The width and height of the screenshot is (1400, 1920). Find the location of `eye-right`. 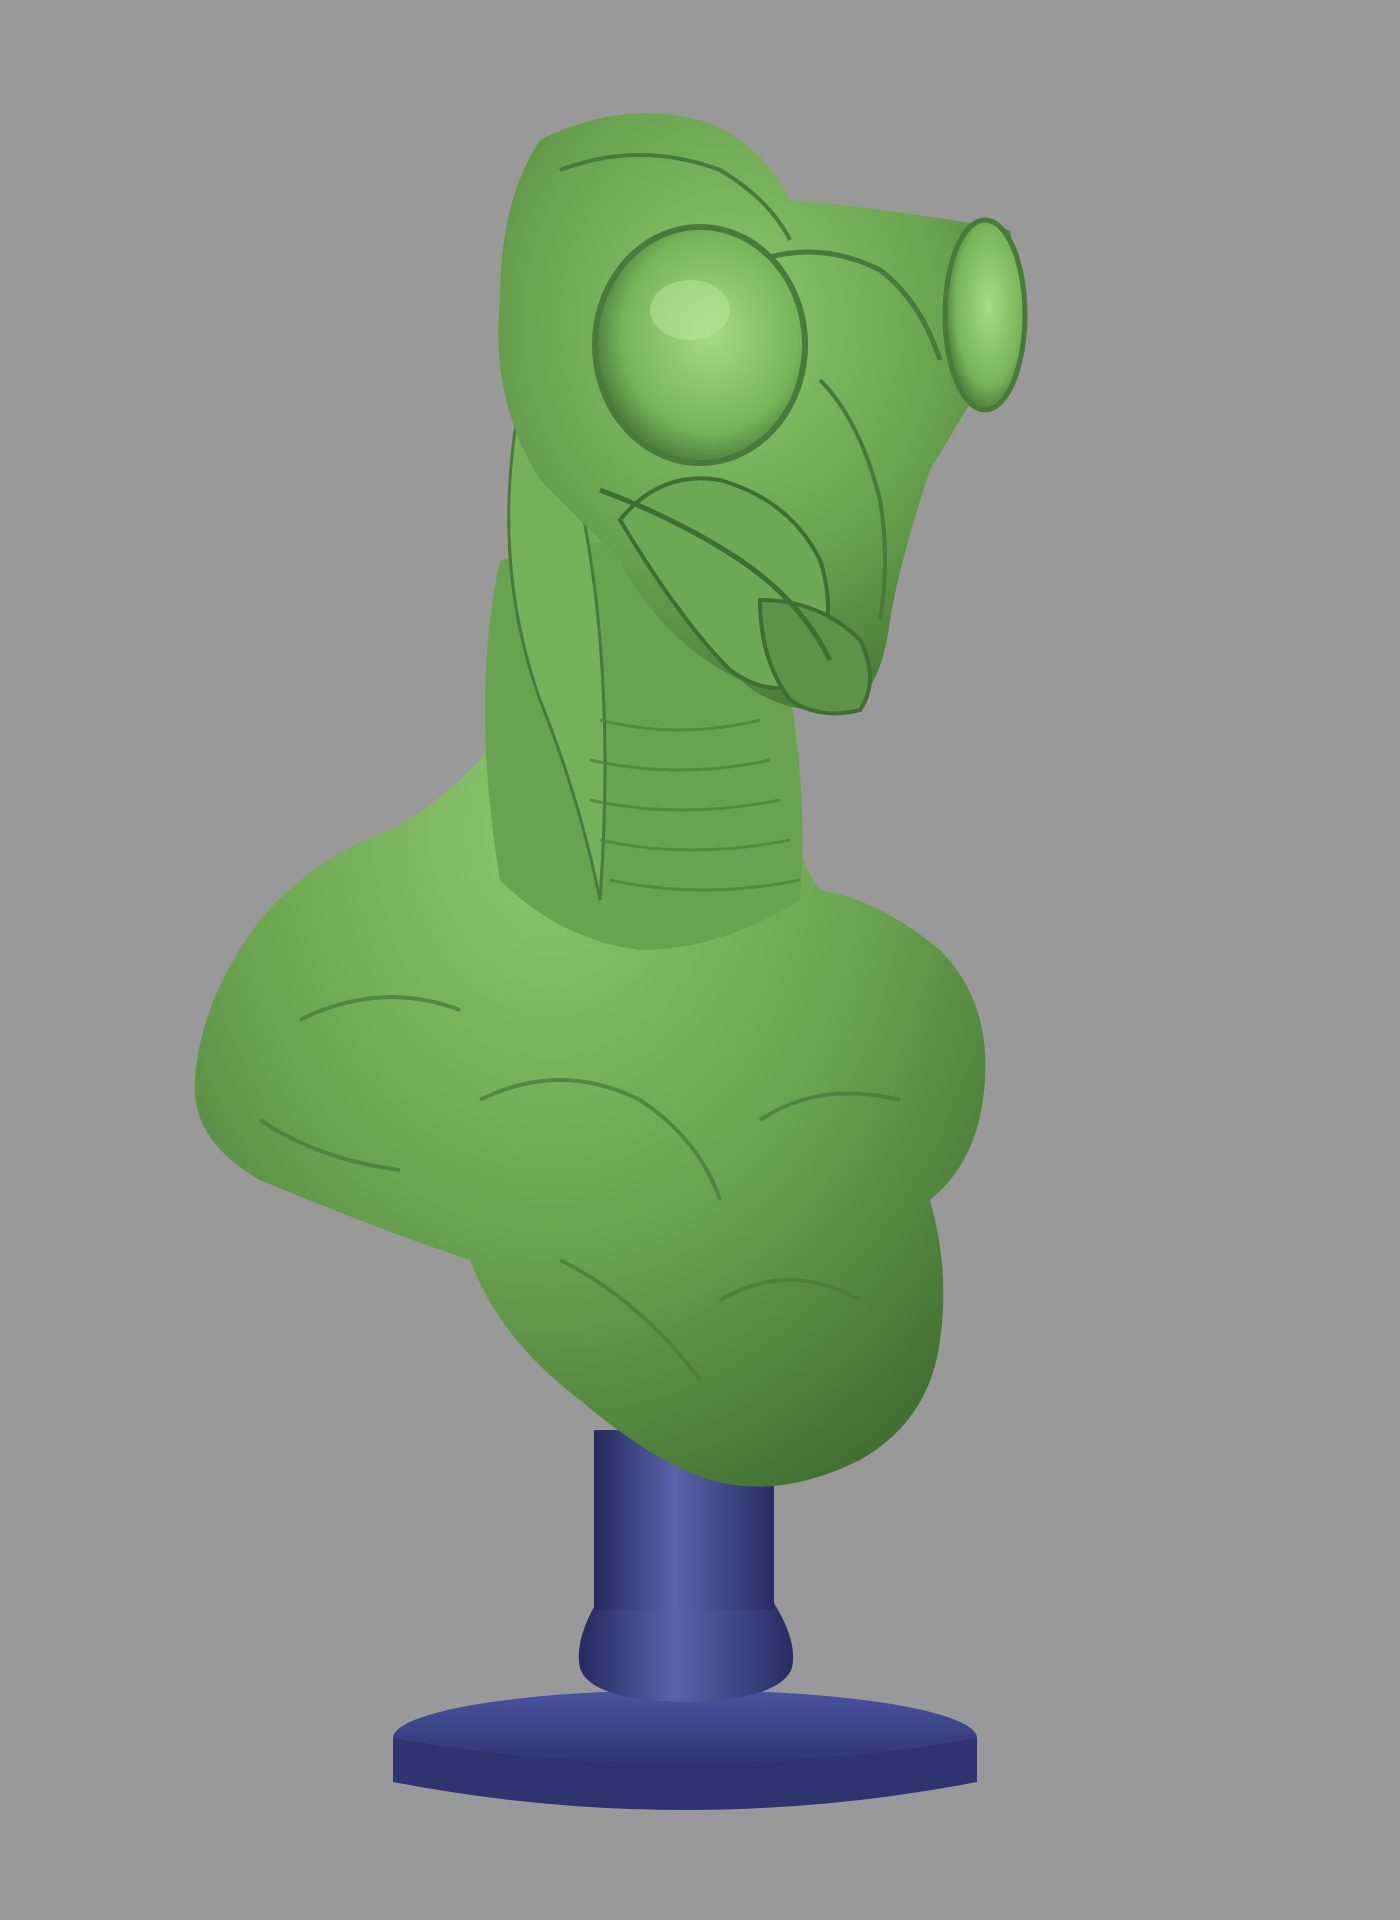

eye-right is located at coordinates (985, 315).